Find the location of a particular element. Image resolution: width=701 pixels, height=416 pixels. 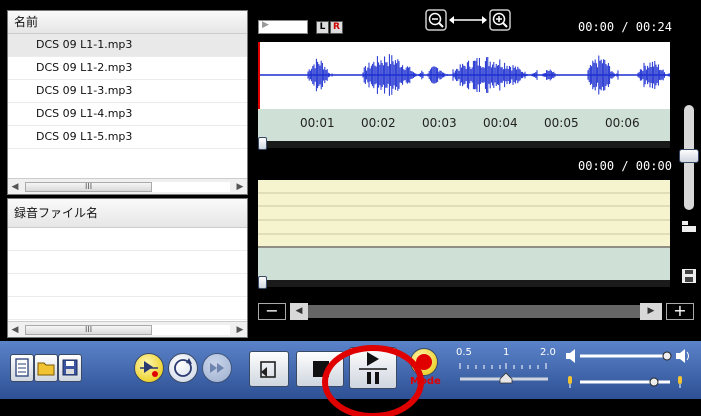

time-display-top: 00:00 / 00:24 is located at coordinates (625, 27).